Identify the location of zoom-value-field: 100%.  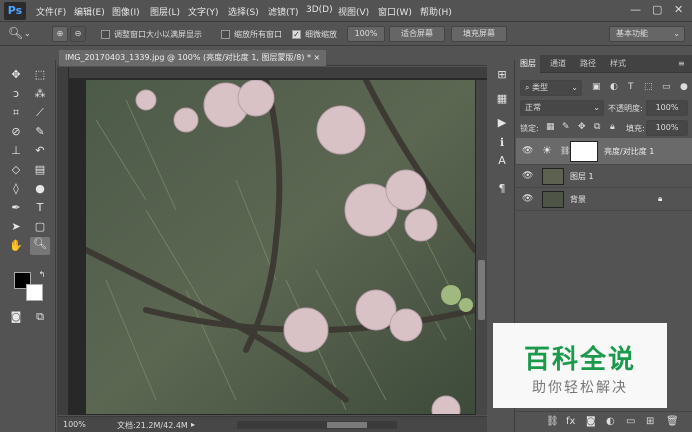
(366, 34).